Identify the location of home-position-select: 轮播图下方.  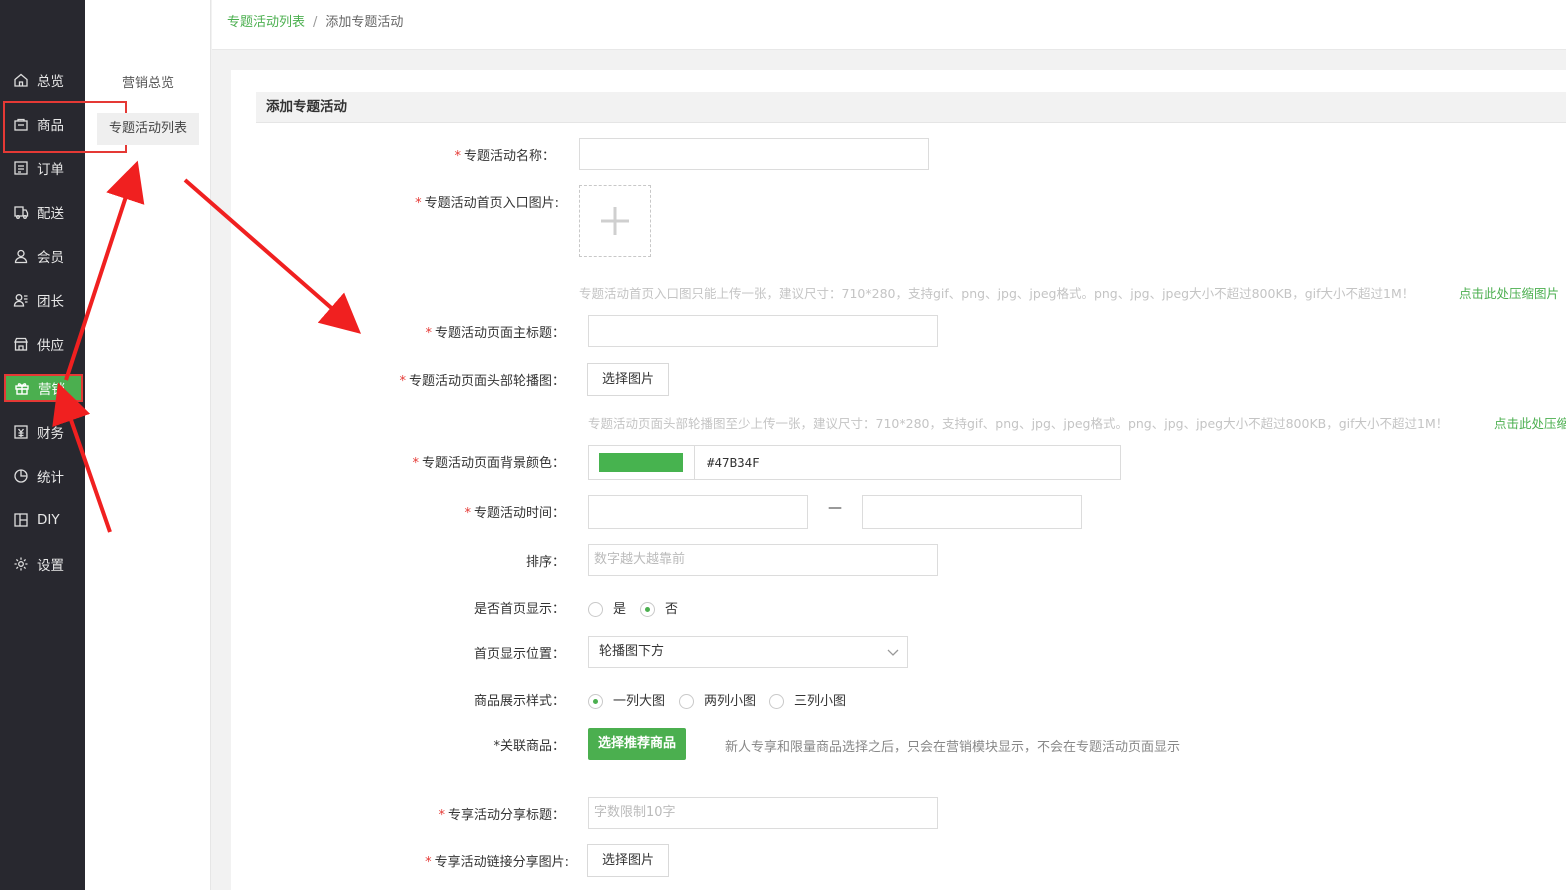
(748, 652).